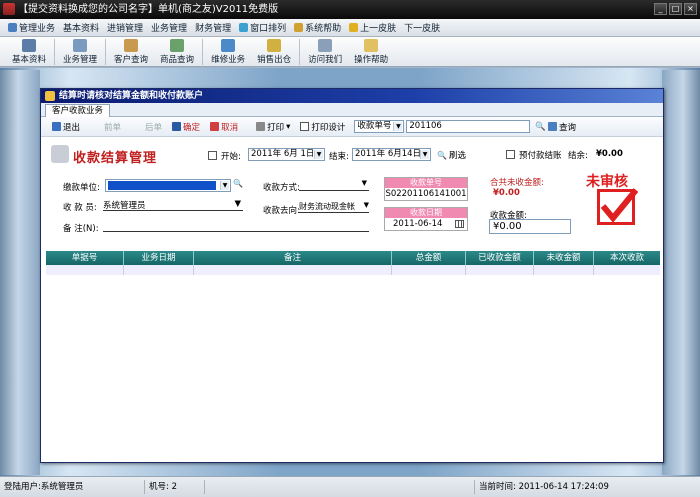 This screenshot has width=700, height=497. Describe the element at coordinates (451, 155) in the screenshot. I see `refresh-button: 🔍 刷选` at that location.